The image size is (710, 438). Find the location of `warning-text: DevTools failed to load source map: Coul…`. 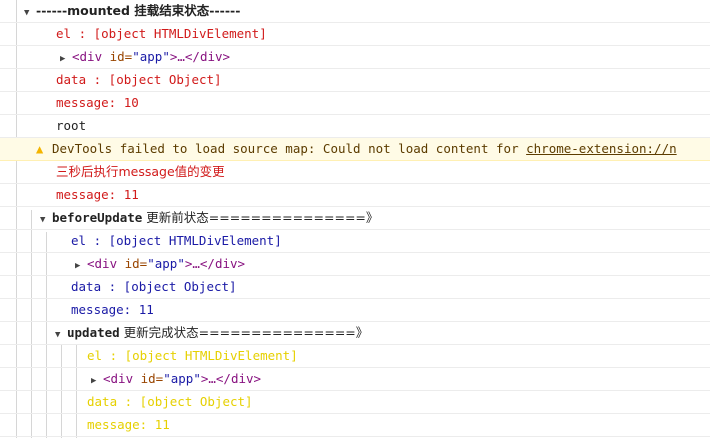

warning-text: DevTools failed to load source map: Coul… is located at coordinates (289, 148).